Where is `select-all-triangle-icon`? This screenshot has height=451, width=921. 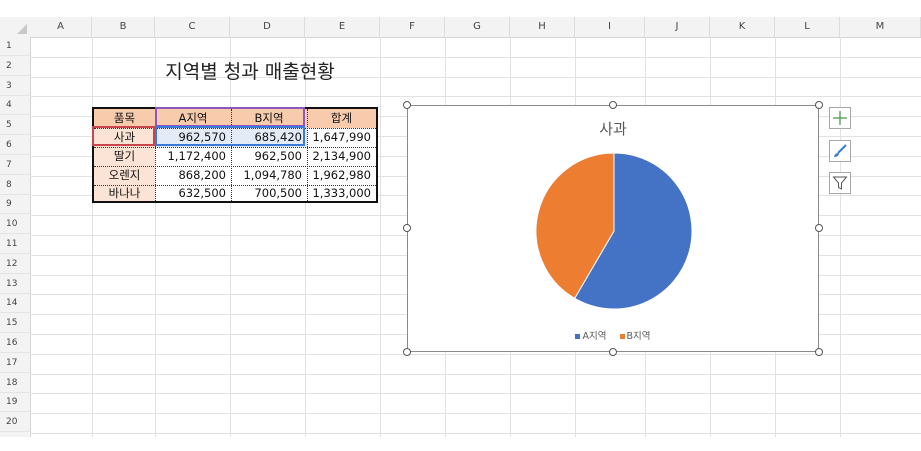
select-all-triangle-icon is located at coordinates (22, 29).